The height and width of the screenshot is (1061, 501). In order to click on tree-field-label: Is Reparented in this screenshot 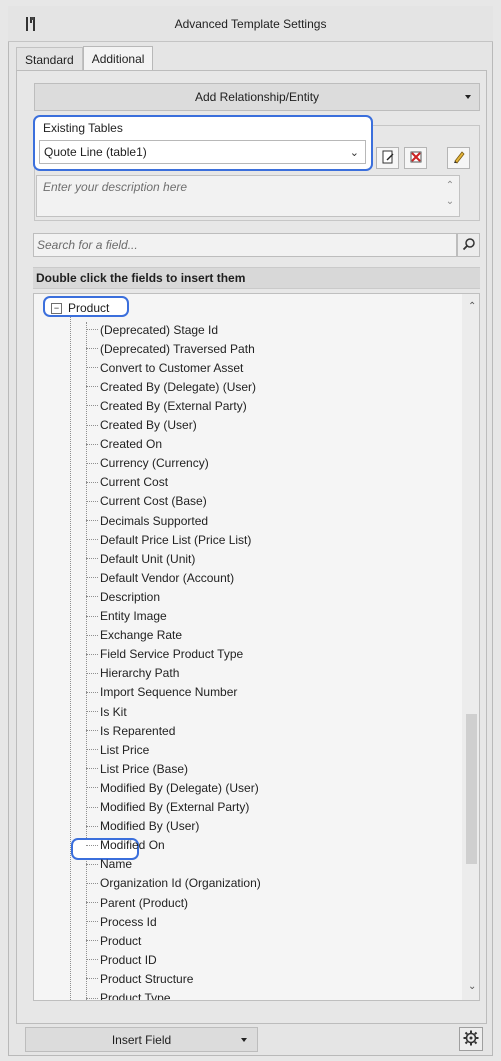, I will do `click(138, 730)`.